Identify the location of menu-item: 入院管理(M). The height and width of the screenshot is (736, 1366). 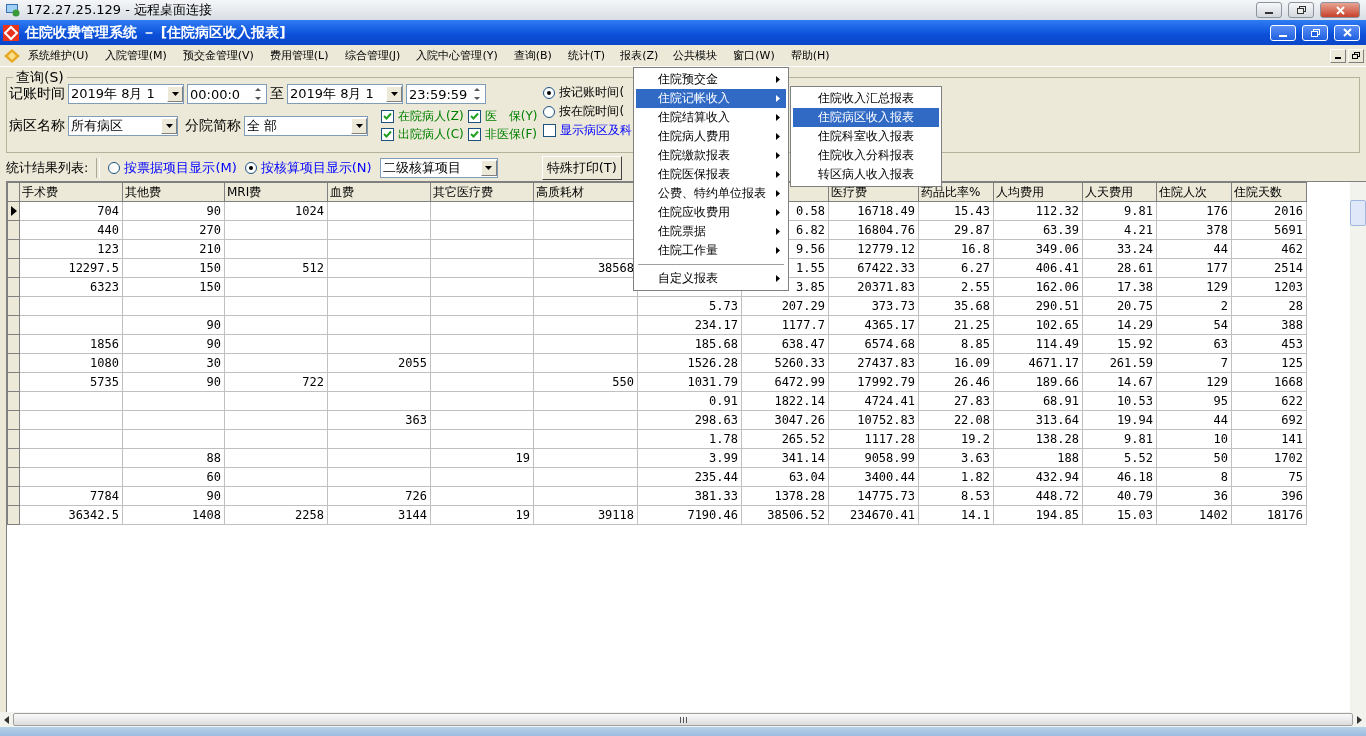
(135, 55).